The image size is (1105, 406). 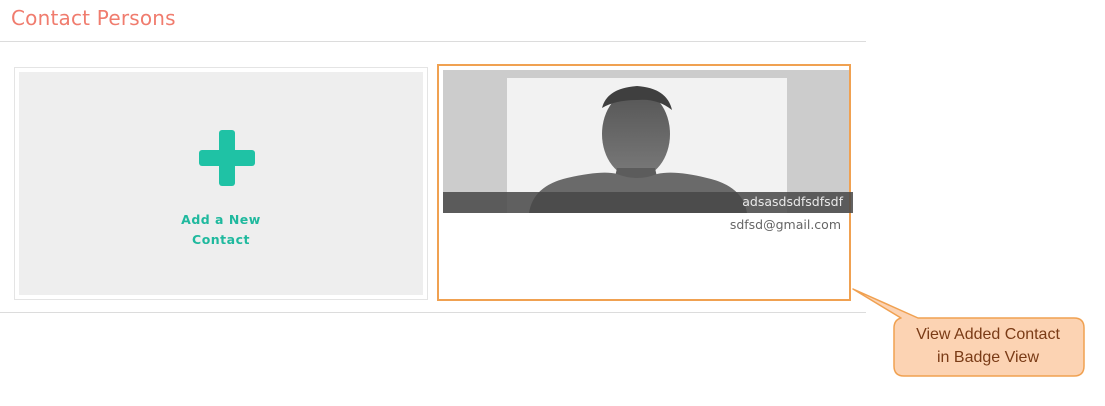 I want to click on callout-line-1: View Added Contact, so click(x=988, y=334).